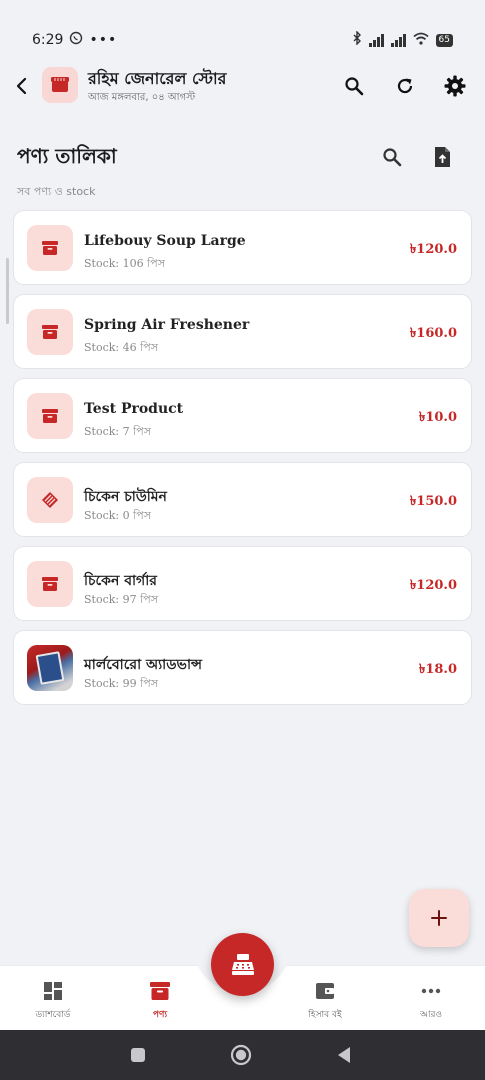 Image resolution: width=485 pixels, height=1080 pixels. I want to click on product-stock: Stock: 0 পিস, so click(117, 515).